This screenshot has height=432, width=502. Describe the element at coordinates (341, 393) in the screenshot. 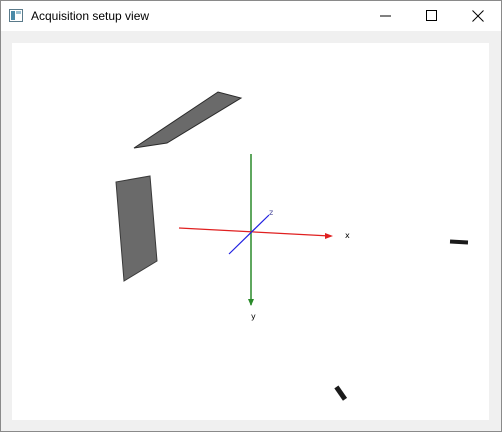

I see `marker-bottom` at that location.